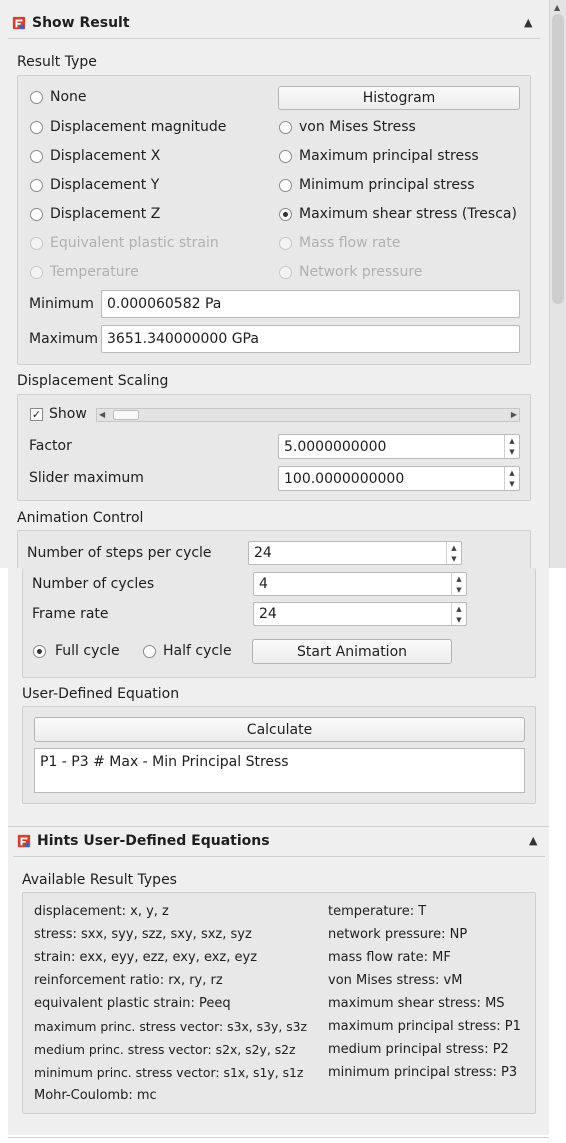 The height and width of the screenshot is (1143, 566). I want to click on hint-right-7: minimum principal stress: P3, so click(423, 1072).